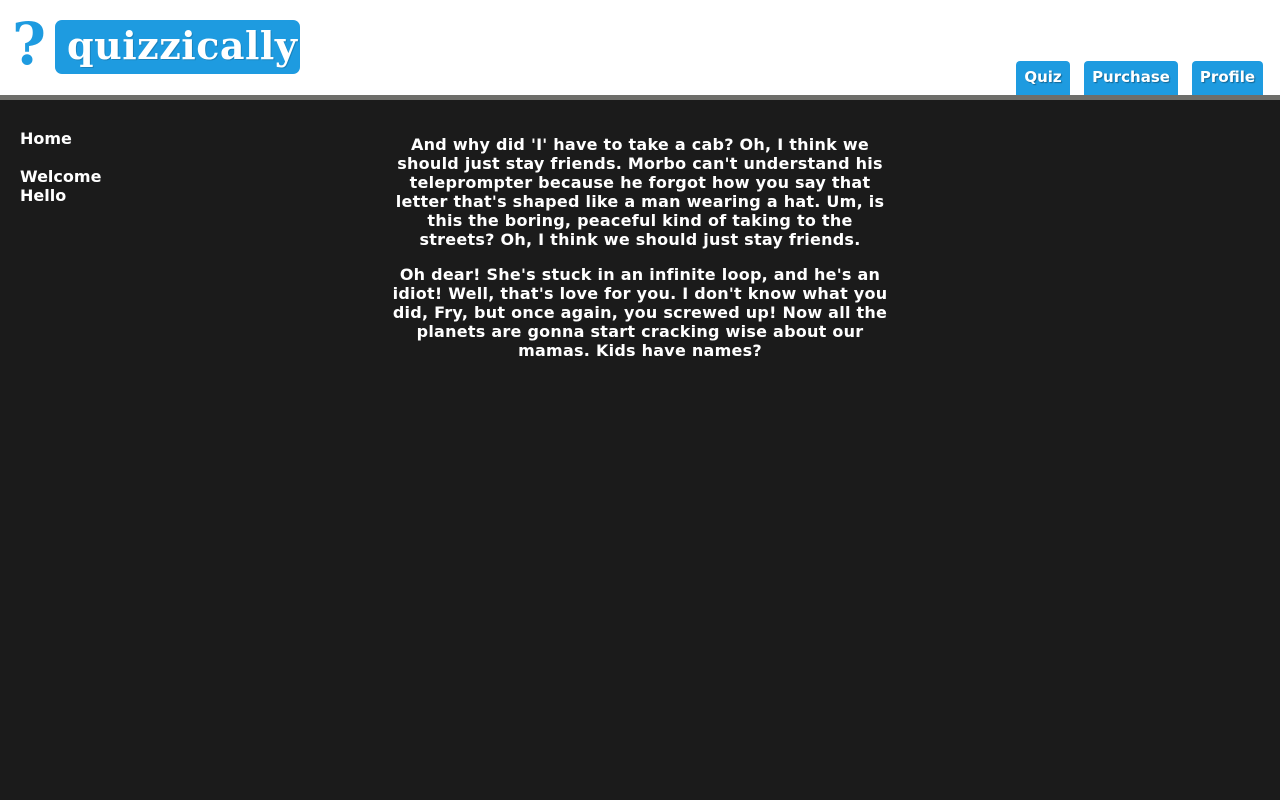 This screenshot has height=800, width=1280. I want to click on tab-quiz: Quiz, so click(1043, 78).